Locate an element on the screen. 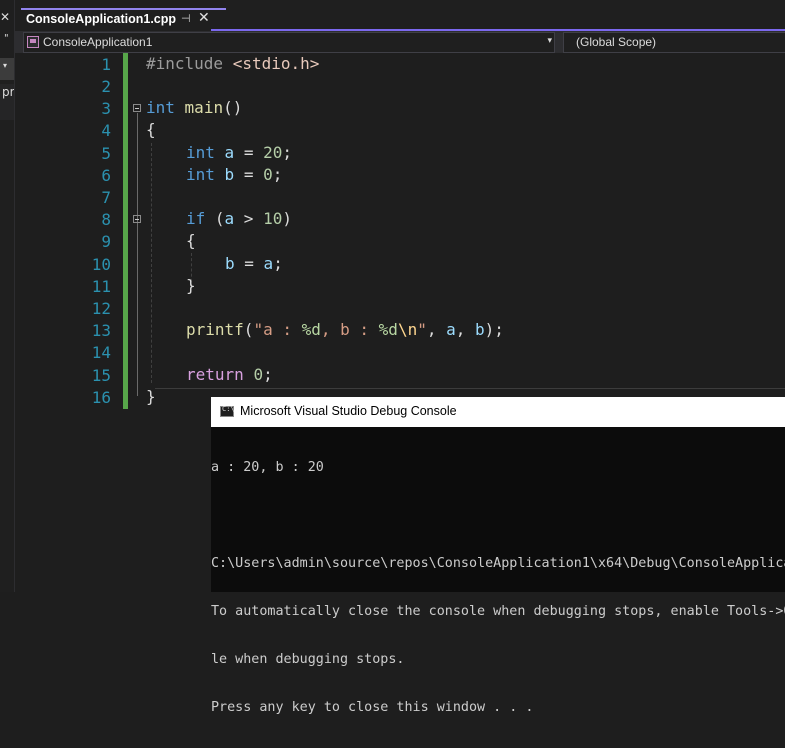 Image resolution: width=785 pixels, height=748 pixels. navigation-bar: ConsoleApplication1 ▾ (Global Scope) is located at coordinates (400, 42).